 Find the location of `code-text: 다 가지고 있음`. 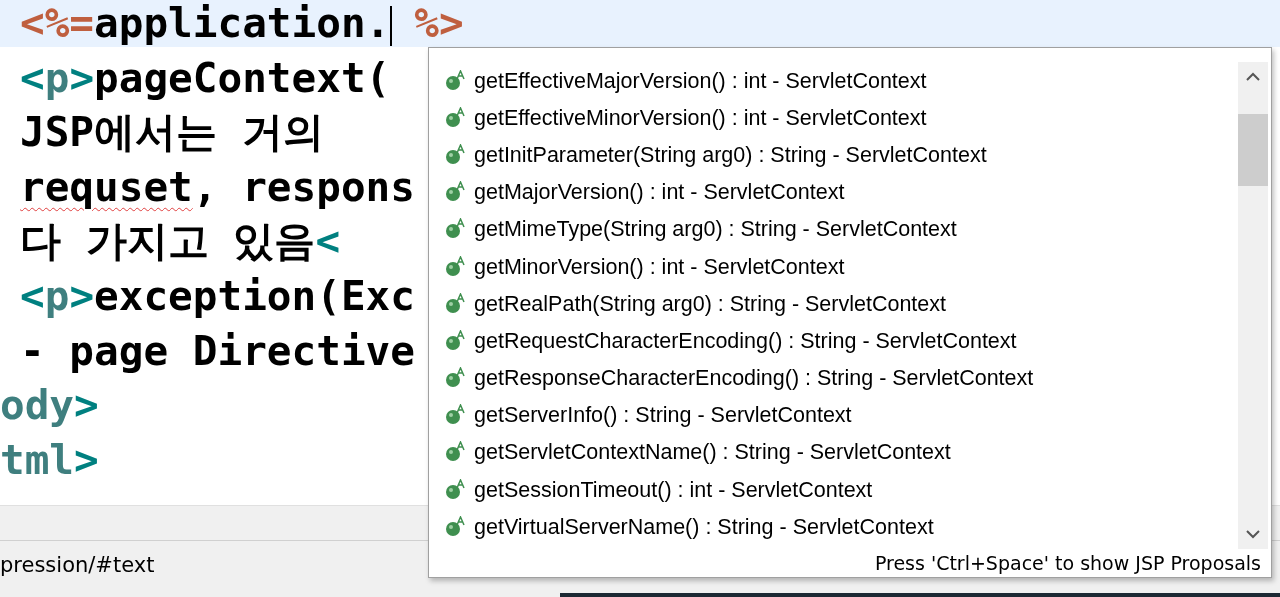

code-text: 다 가지고 있음 is located at coordinates (168, 241).